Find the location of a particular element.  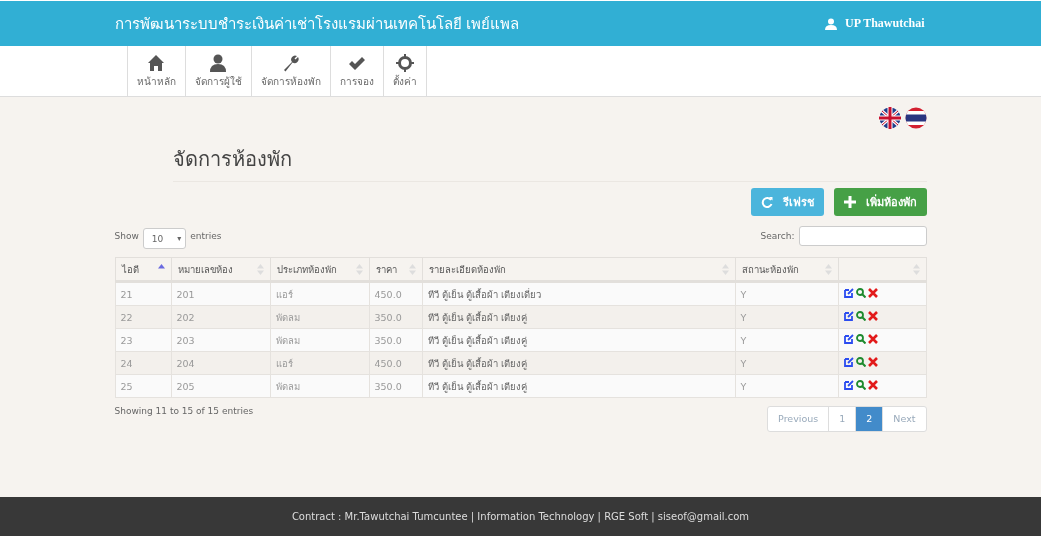

page-title: จัดการห้องพัก is located at coordinates (549, 162).